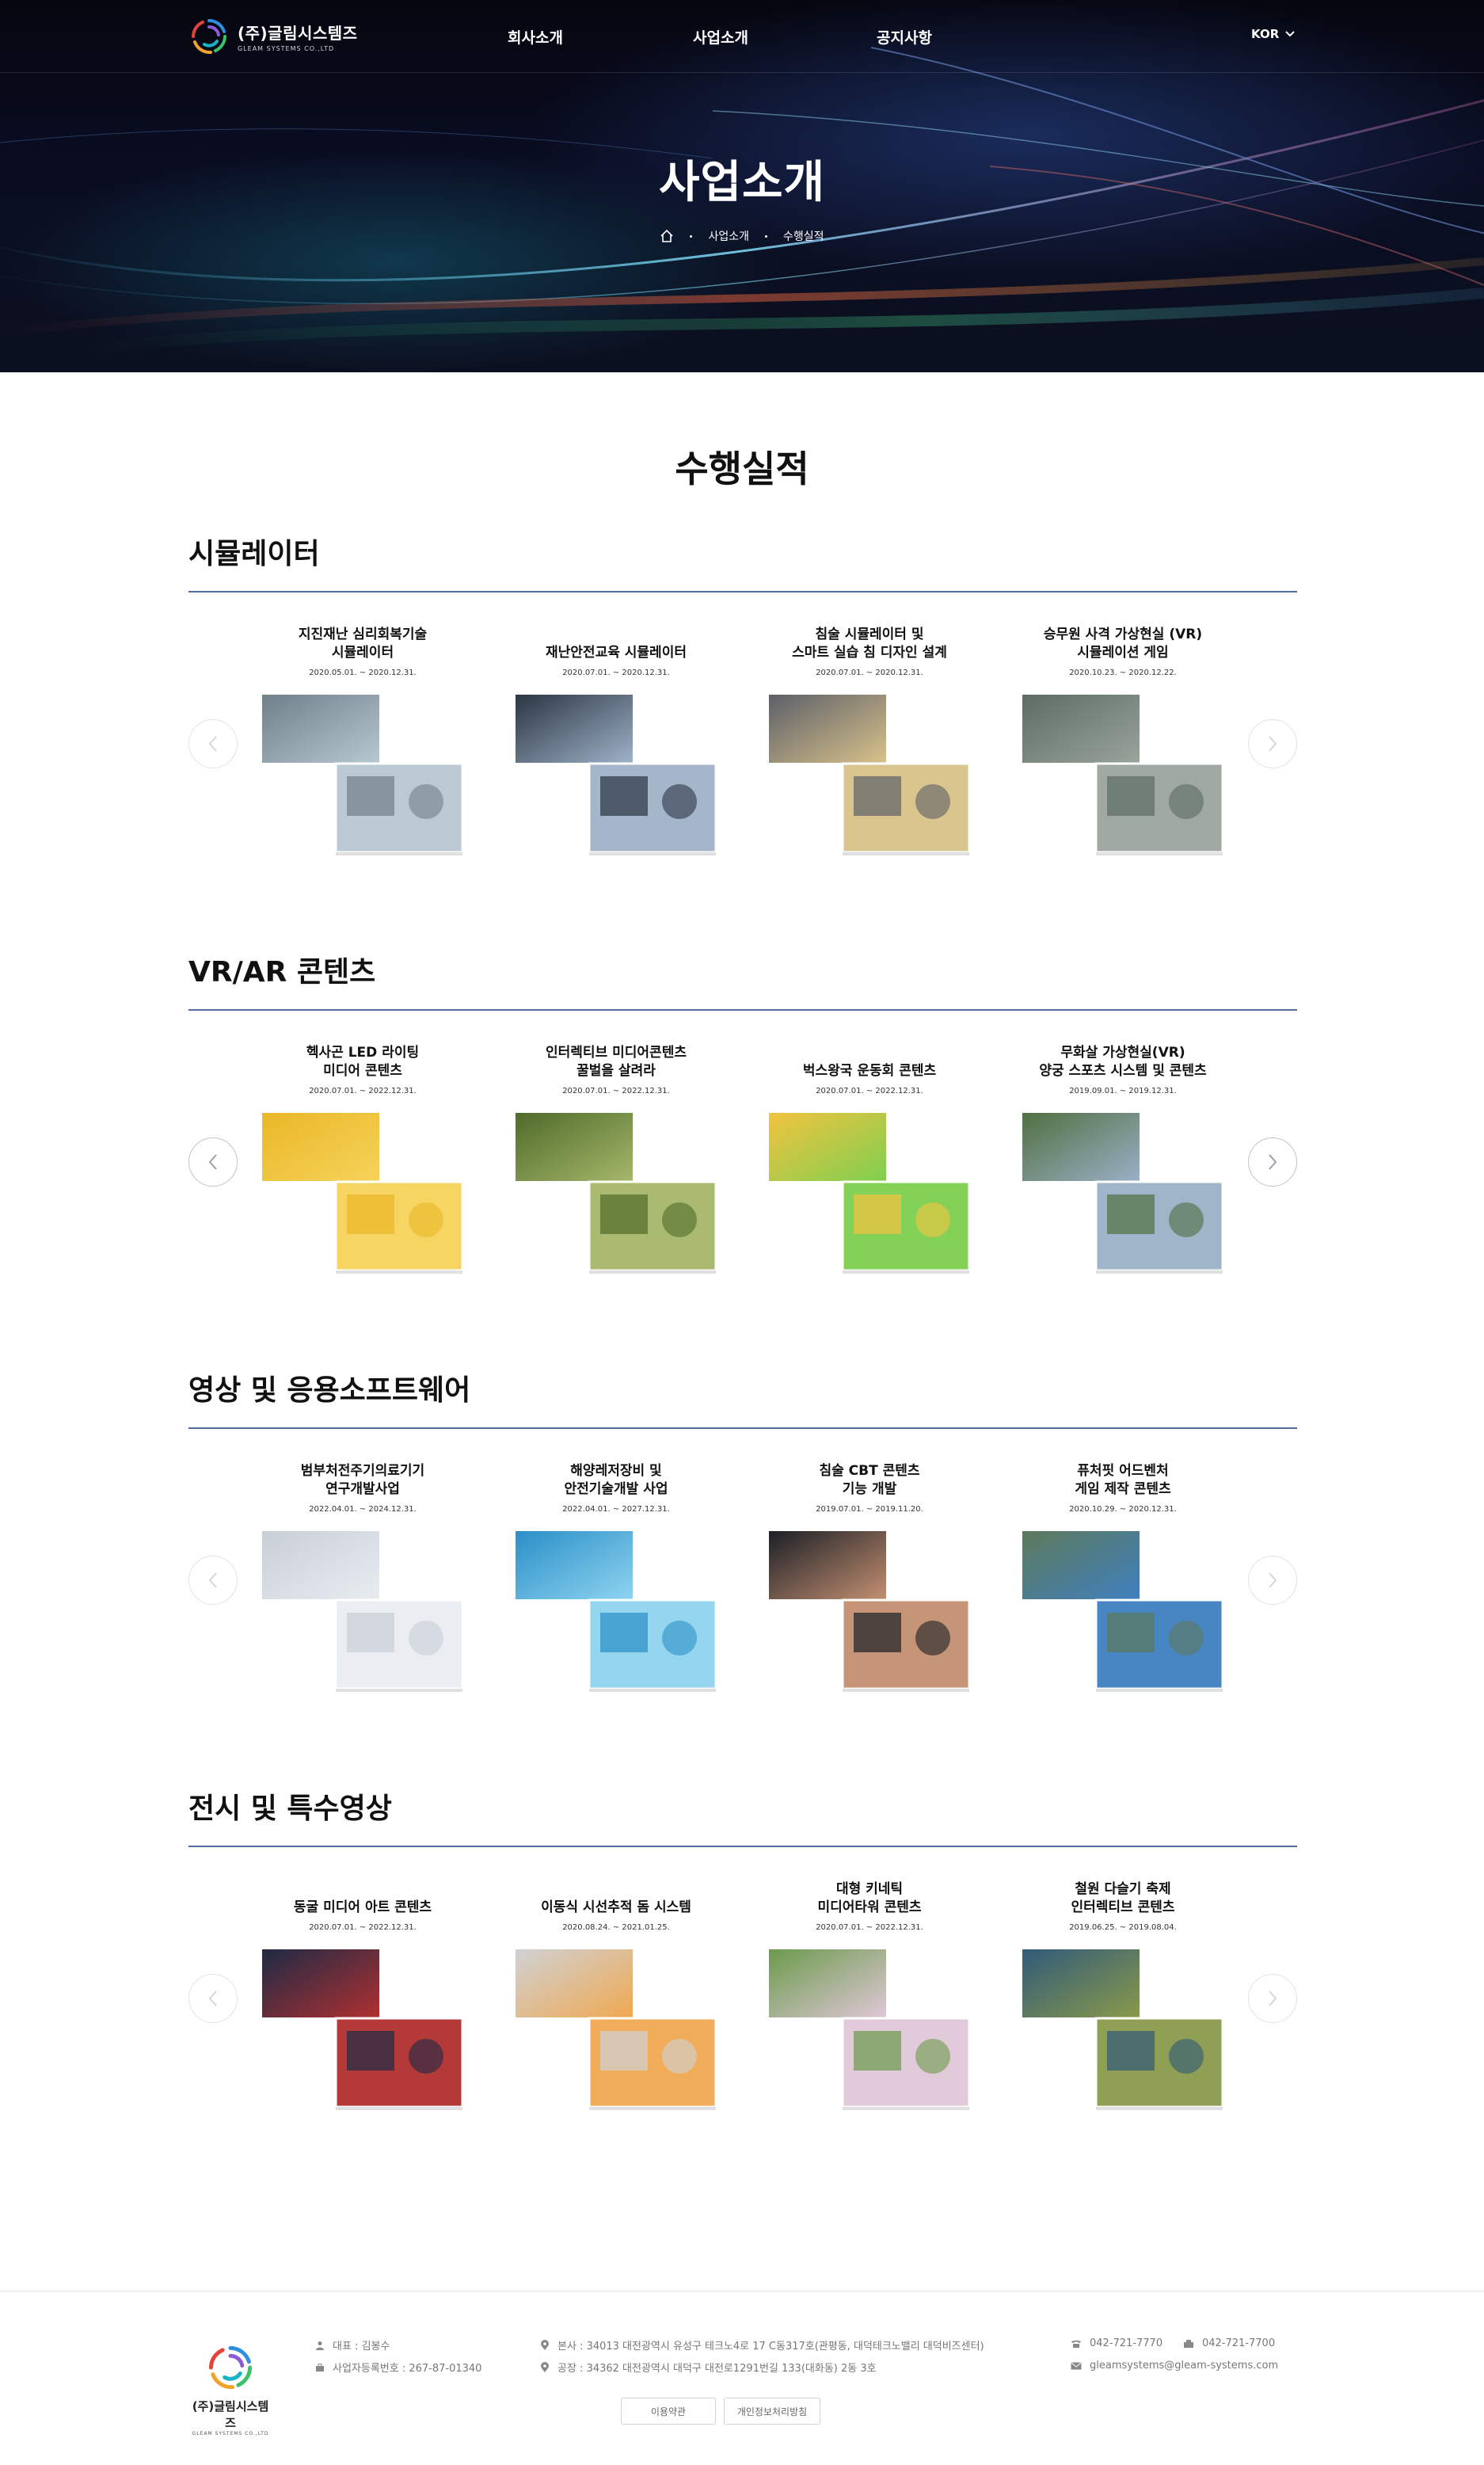 The image size is (1484, 2465). What do you see at coordinates (363, 1480) in the screenshot?
I see `project-title: 범부처전주기의료기기 연구개발사업` at bounding box center [363, 1480].